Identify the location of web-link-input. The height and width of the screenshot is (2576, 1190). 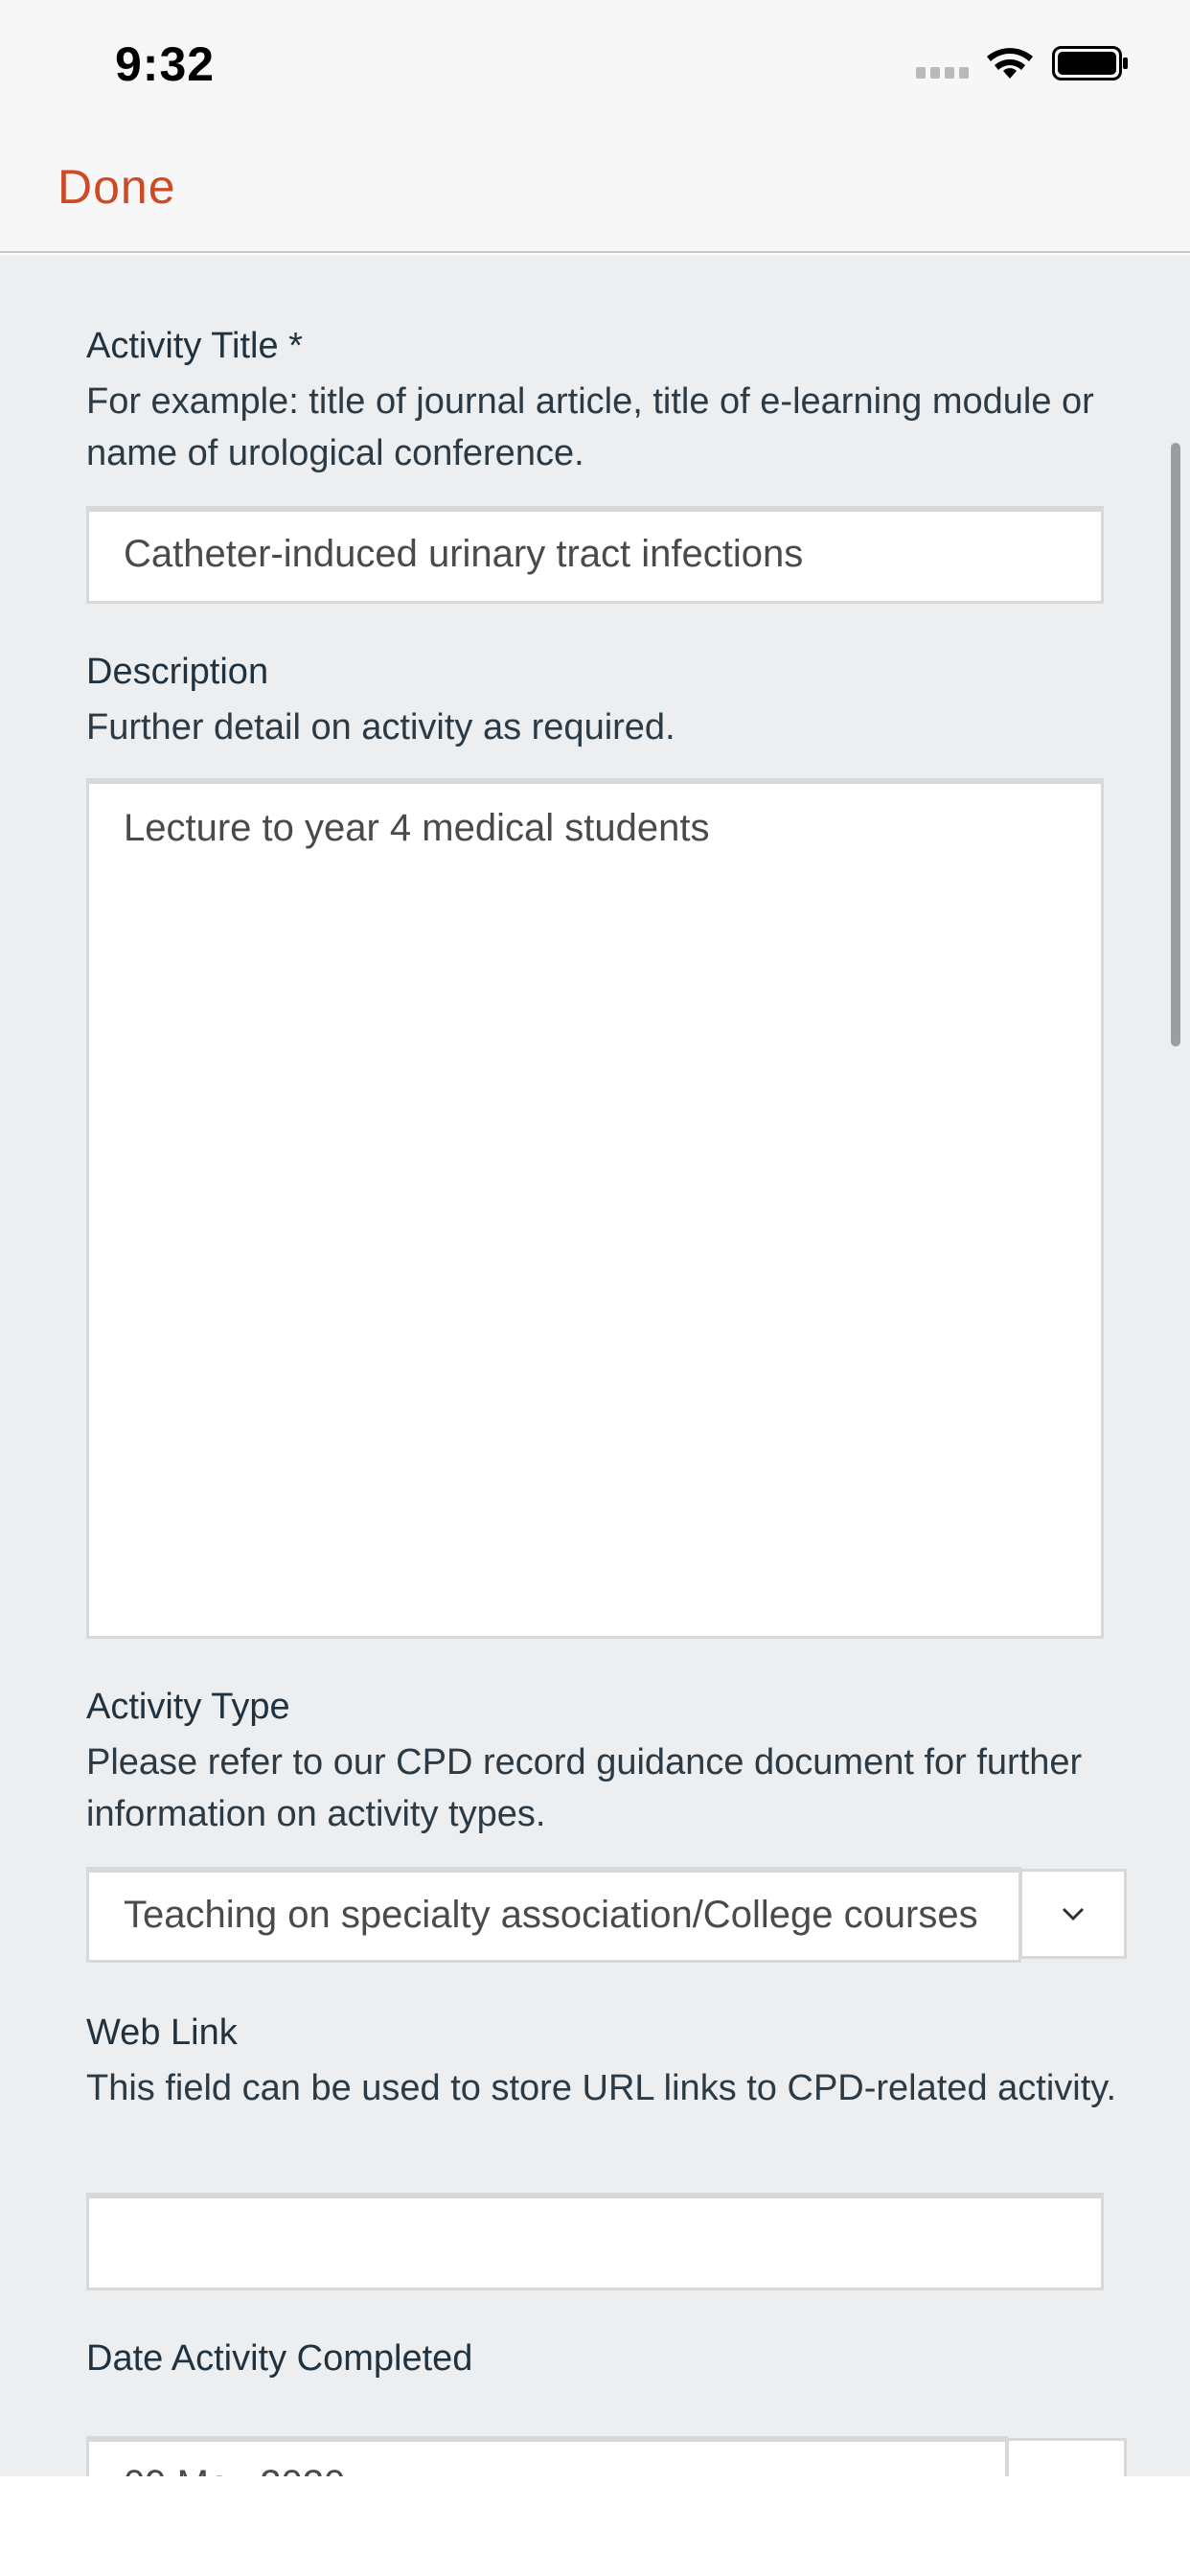
(595, 2241).